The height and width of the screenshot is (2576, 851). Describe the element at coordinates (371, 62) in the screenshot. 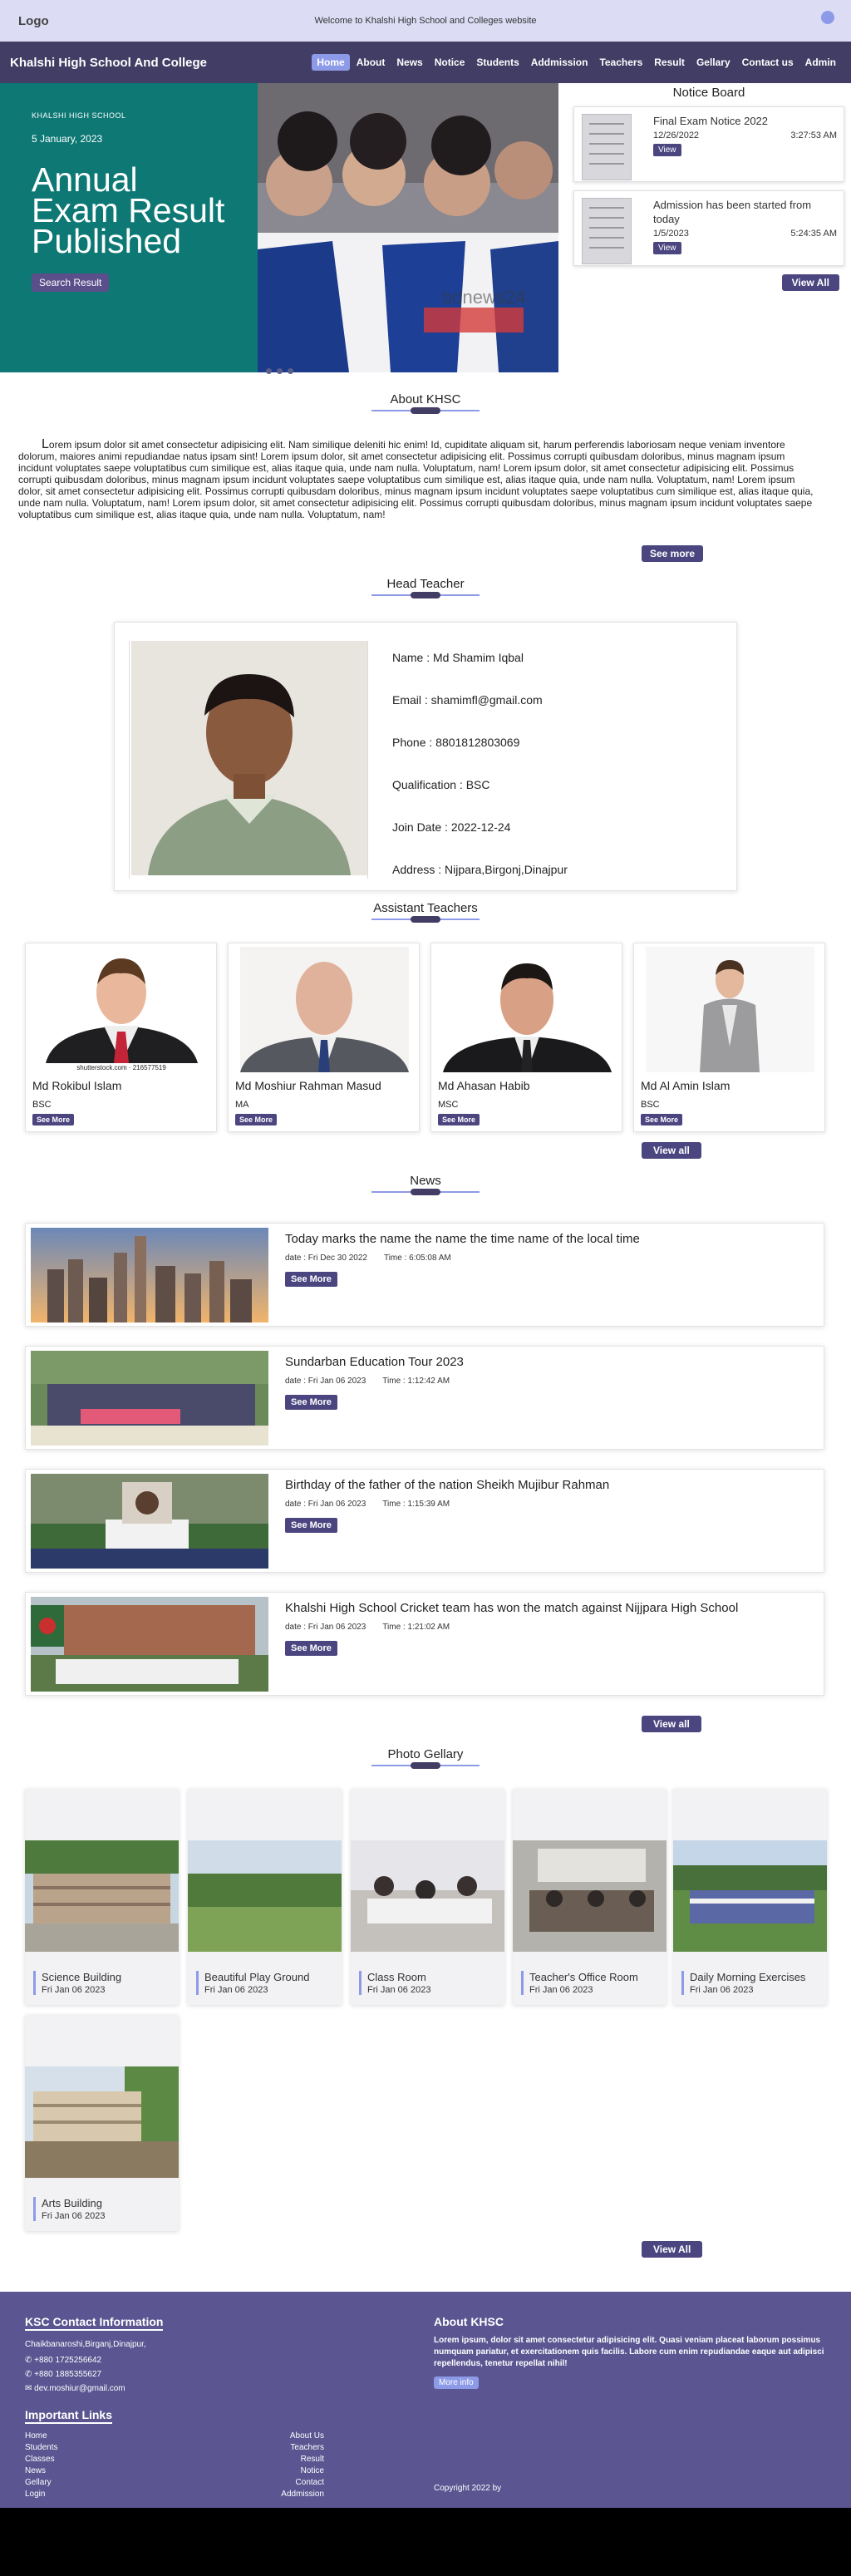

I see `nav-about: About` at that location.